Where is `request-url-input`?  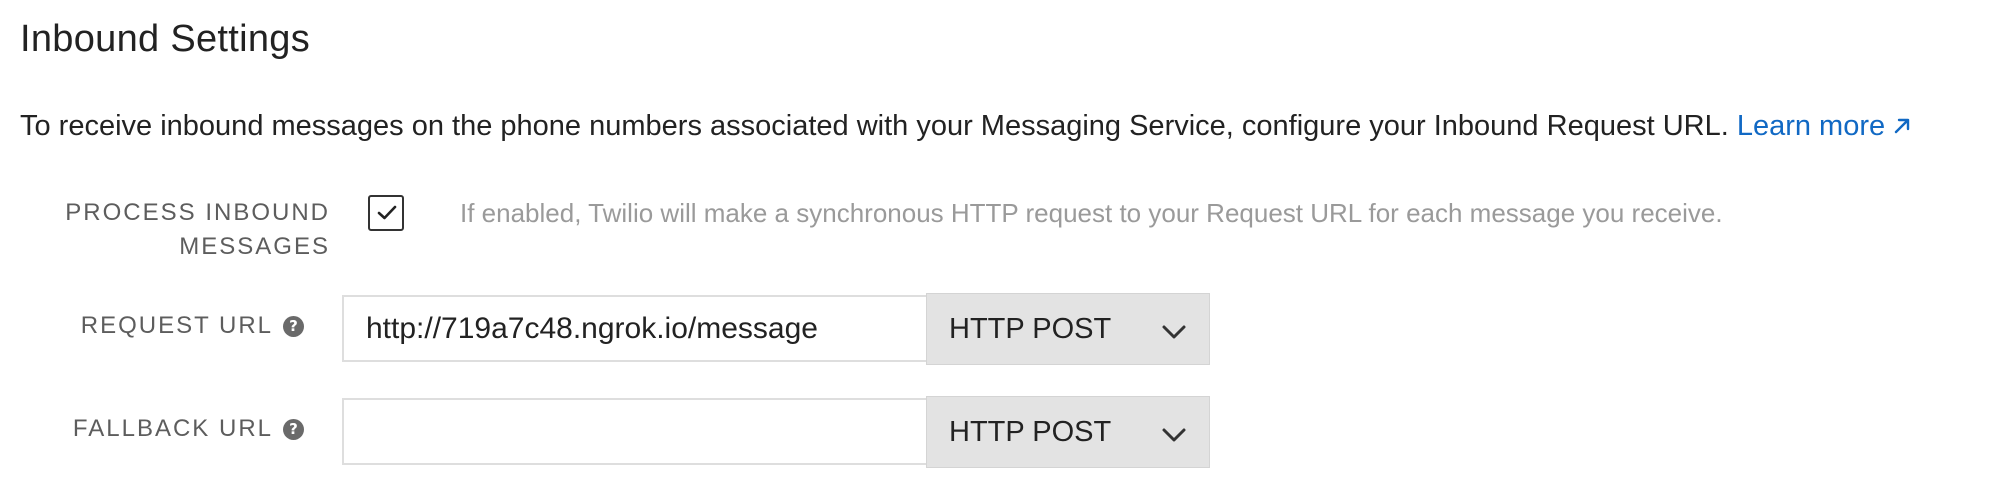 request-url-input is located at coordinates (634, 328).